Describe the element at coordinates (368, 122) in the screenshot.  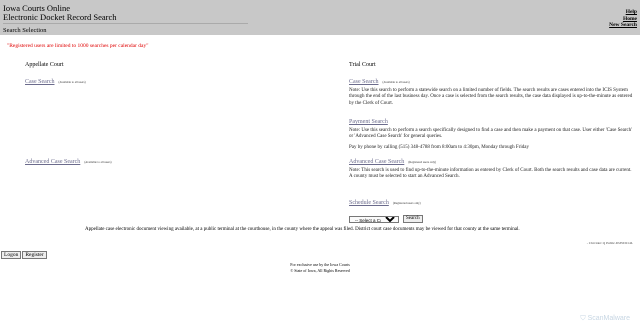
I see `payment-search-link: Payment Search` at that location.